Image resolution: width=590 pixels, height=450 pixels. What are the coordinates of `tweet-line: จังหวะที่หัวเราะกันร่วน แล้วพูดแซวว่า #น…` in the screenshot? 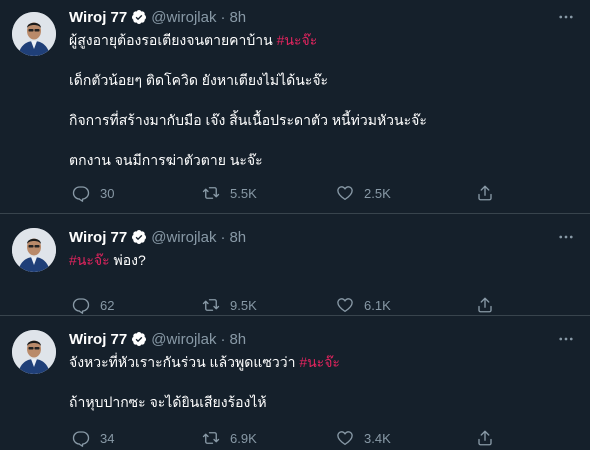 It's located at (323, 362).